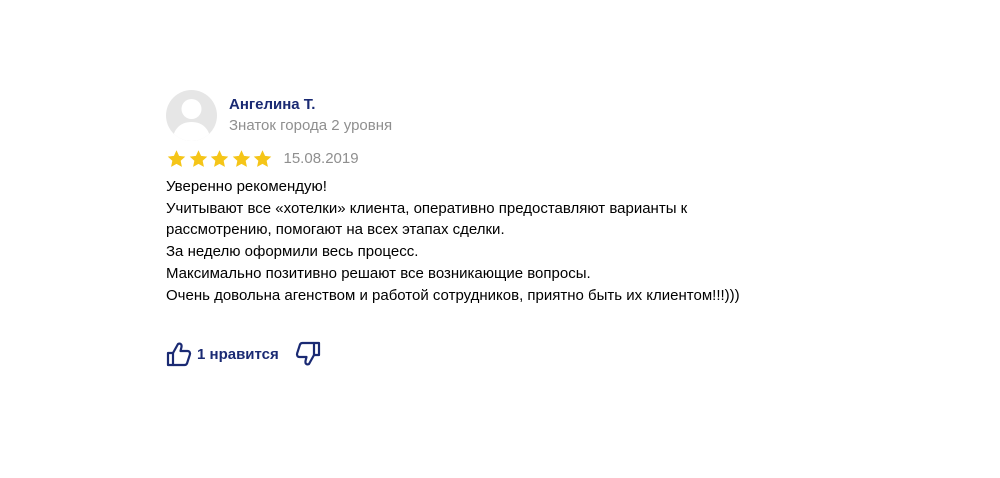 The height and width of the screenshot is (478, 1000). What do you see at coordinates (486, 354) in the screenshot?
I see `review-actions: 1 нравится` at bounding box center [486, 354].